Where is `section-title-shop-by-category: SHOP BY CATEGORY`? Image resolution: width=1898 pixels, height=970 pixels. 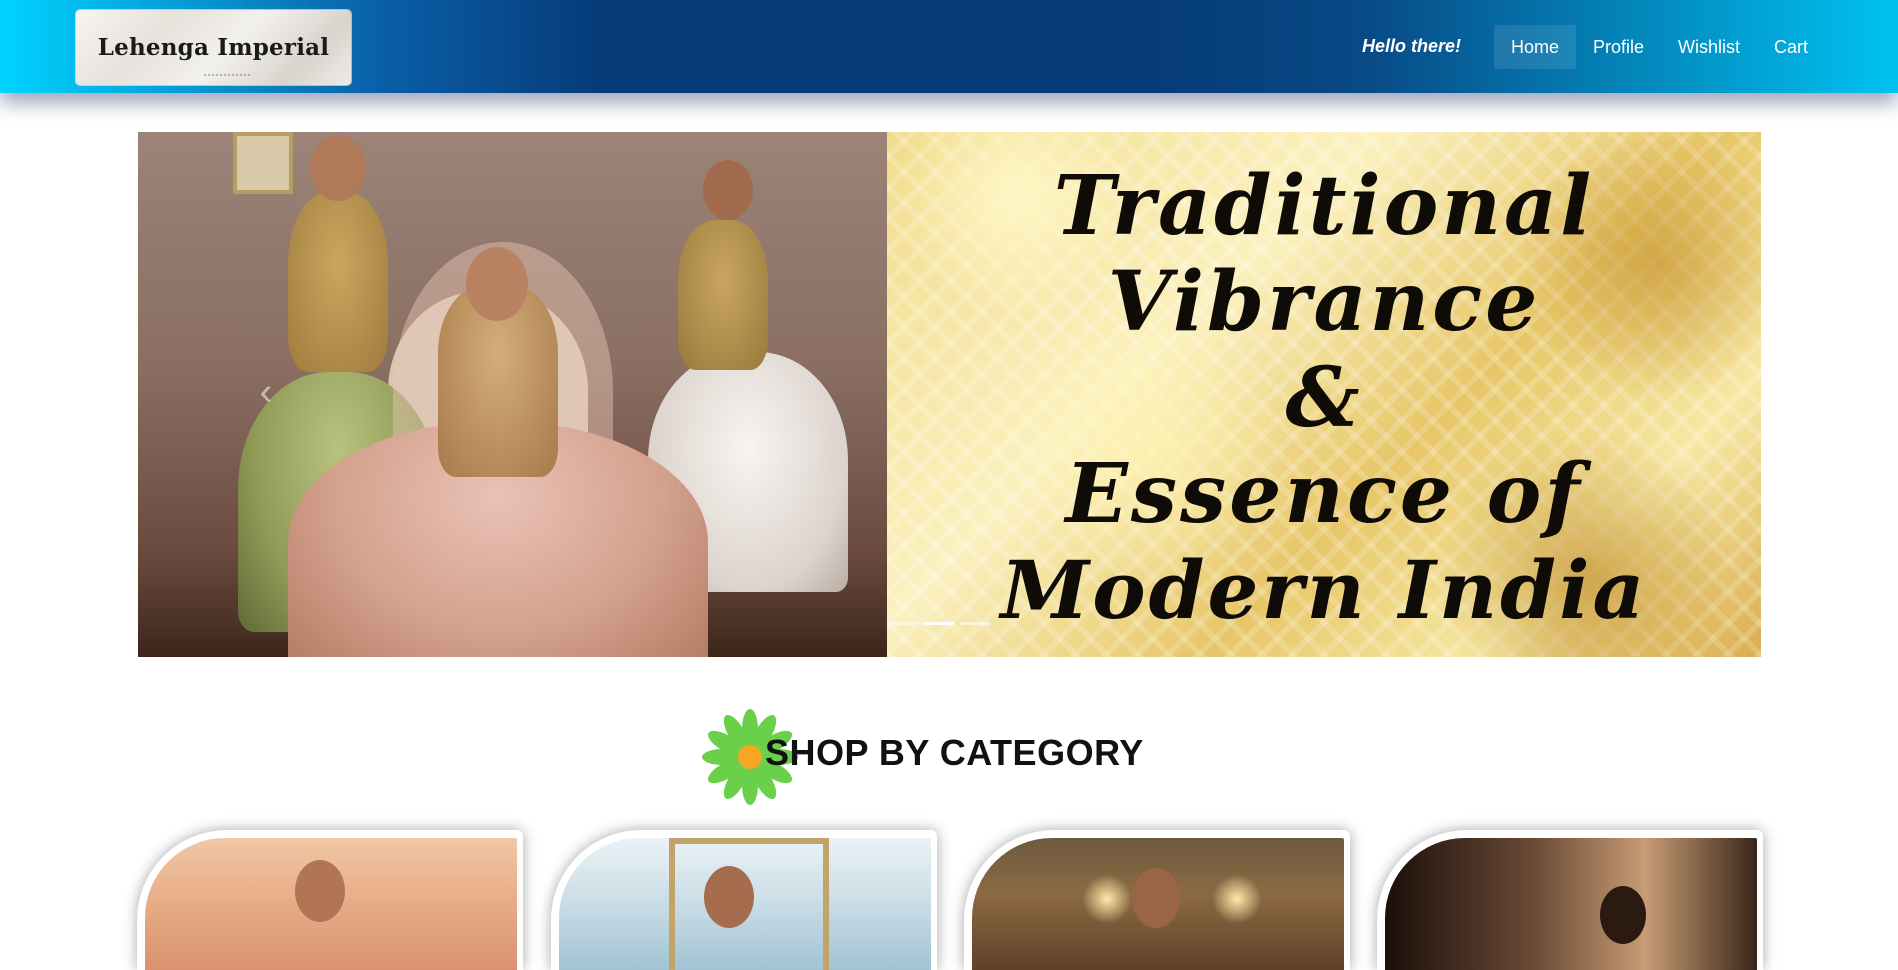 section-title-shop-by-category: SHOP BY CATEGORY is located at coordinates (954, 752).